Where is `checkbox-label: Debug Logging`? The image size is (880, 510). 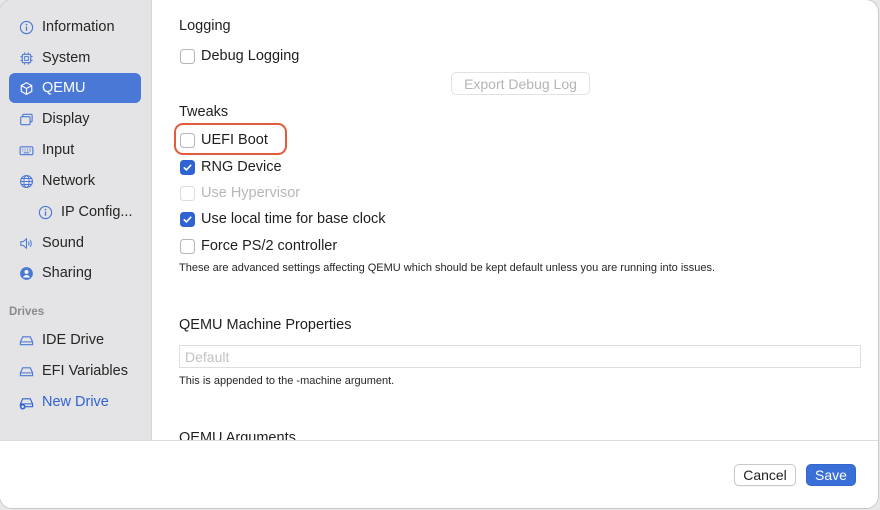 checkbox-label: Debug Logging is located at coordinates (250, 56).